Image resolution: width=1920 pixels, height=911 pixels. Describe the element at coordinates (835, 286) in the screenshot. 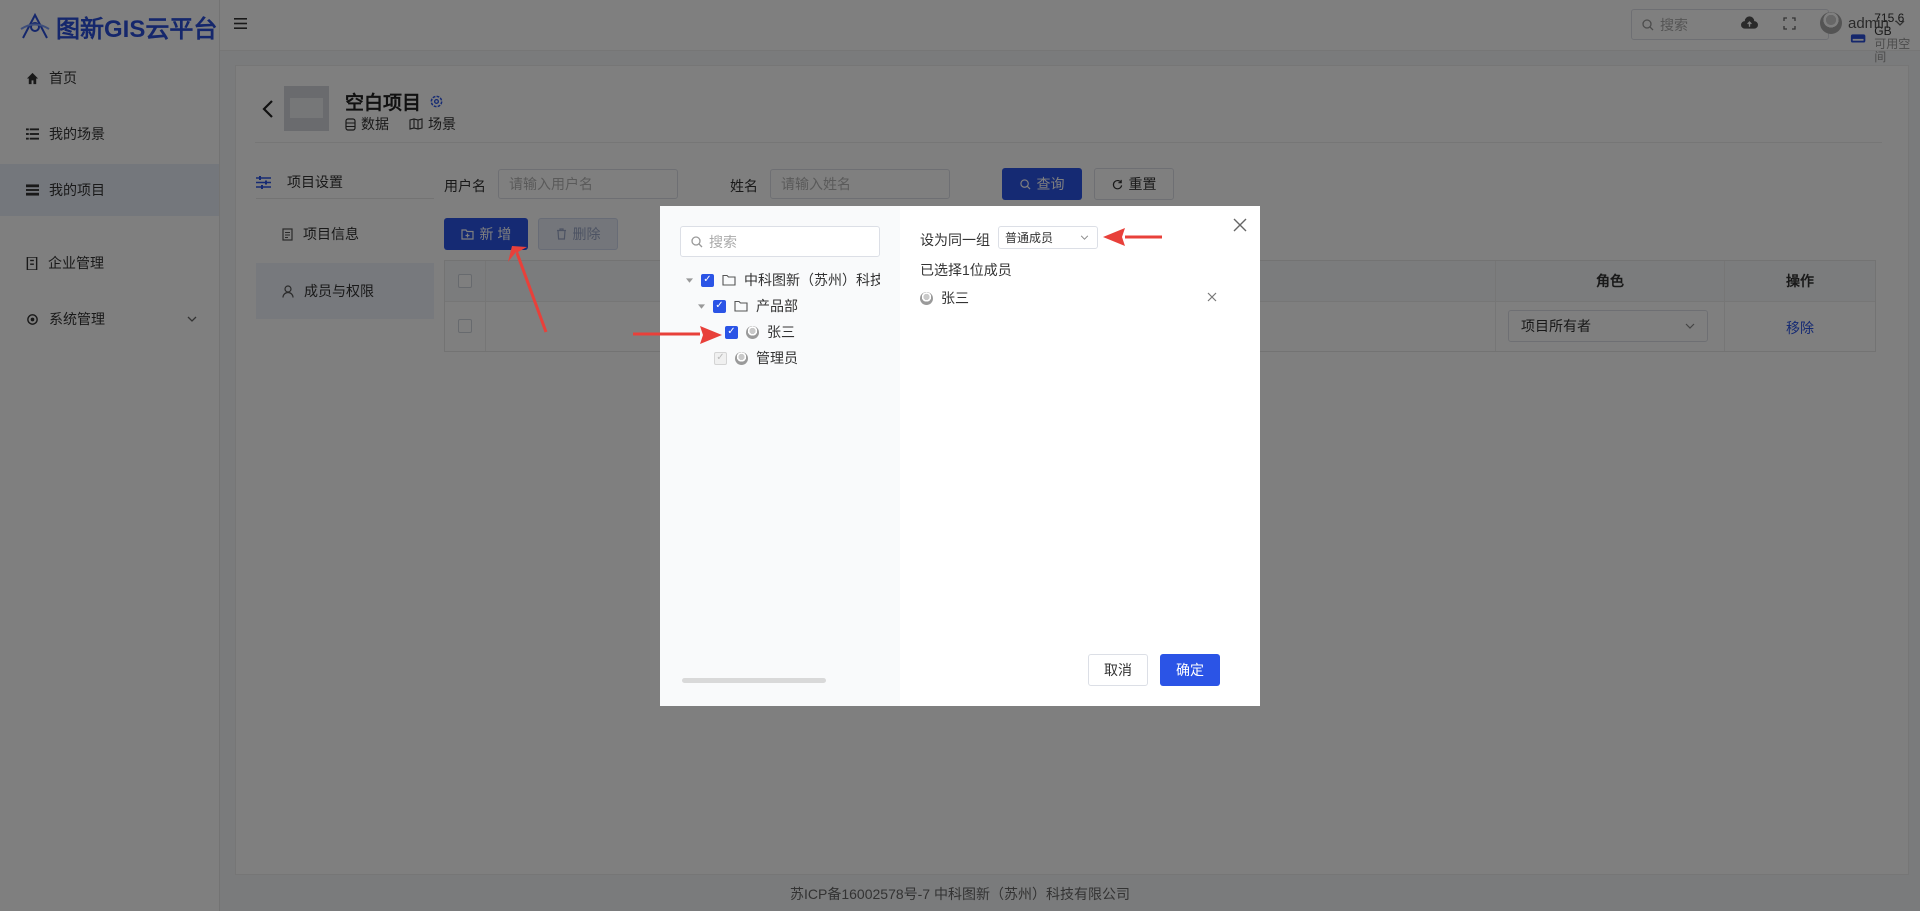

I see `annotation-arrows` at that location.